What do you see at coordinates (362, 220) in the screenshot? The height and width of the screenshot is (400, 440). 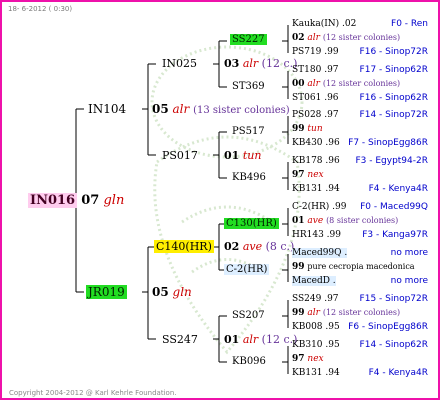 I see `gen4-sisters: (8 sister colonies)` at bounding box center [362, 220].